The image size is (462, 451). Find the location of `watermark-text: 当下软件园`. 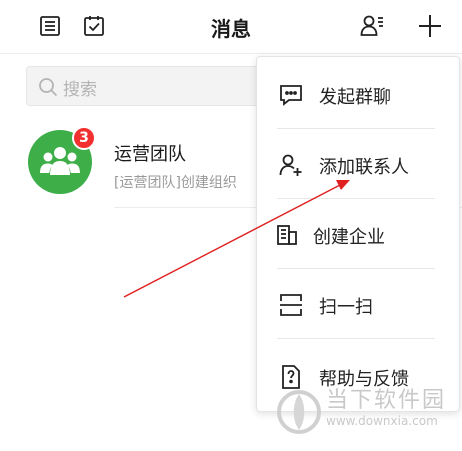

watermark-text: 当下软件园 is located at coordinates (386, 400).